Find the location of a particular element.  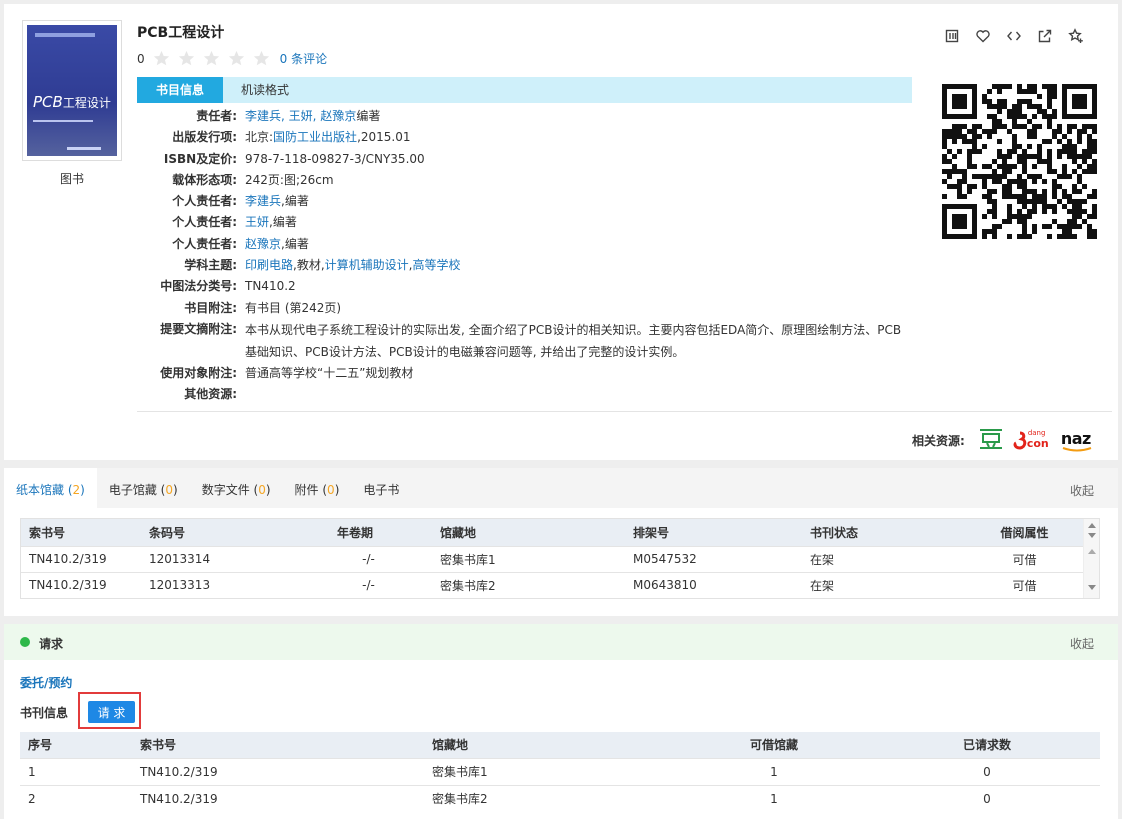

tab-count: 2 is located at coordinates (76, 490).